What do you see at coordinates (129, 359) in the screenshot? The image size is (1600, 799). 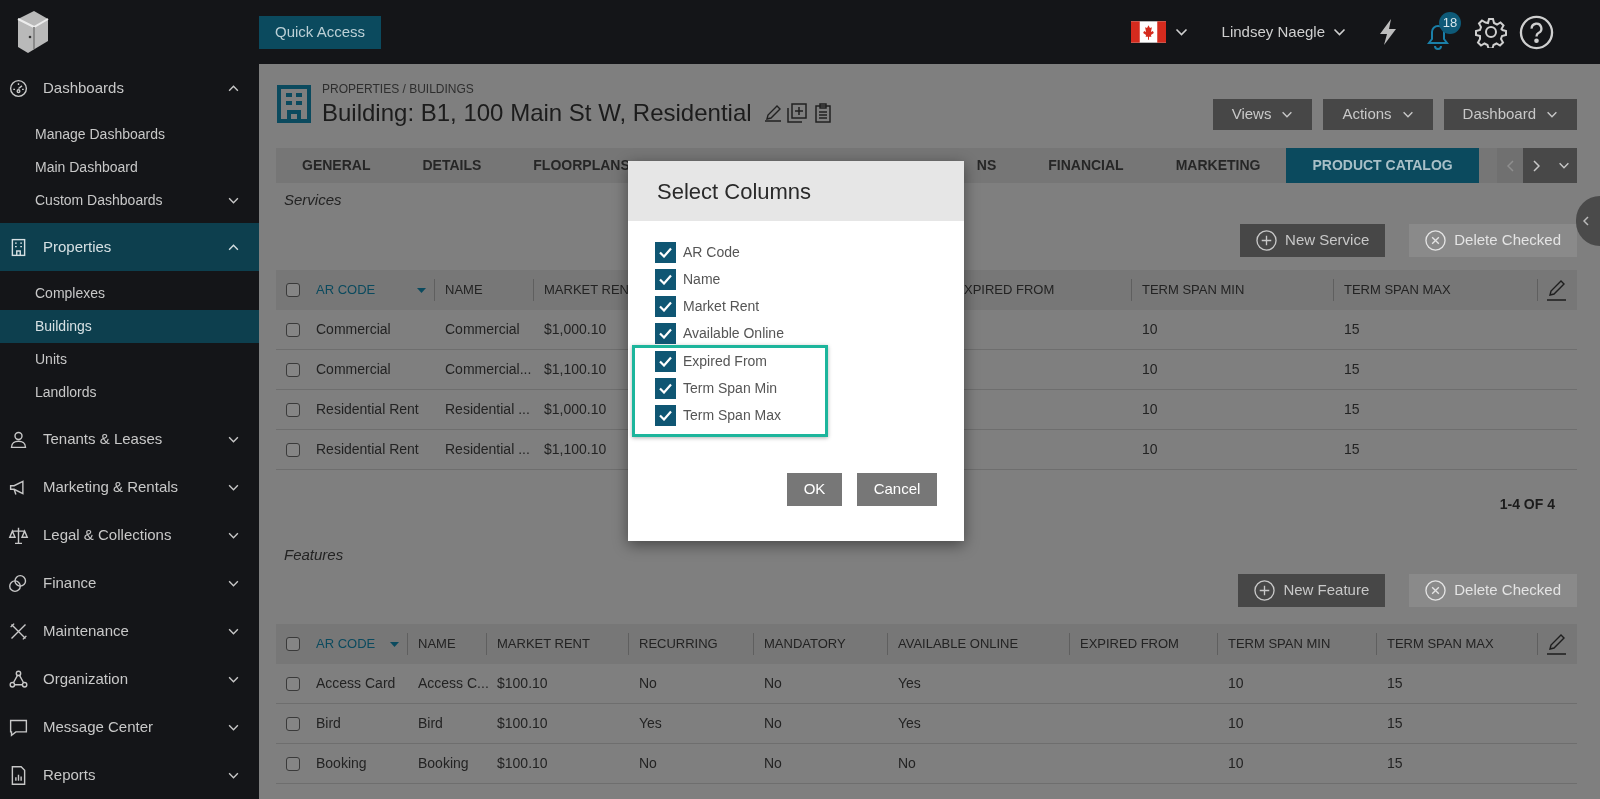 I see `sidebar-subitem: Units` at bounding box center [129, 359].